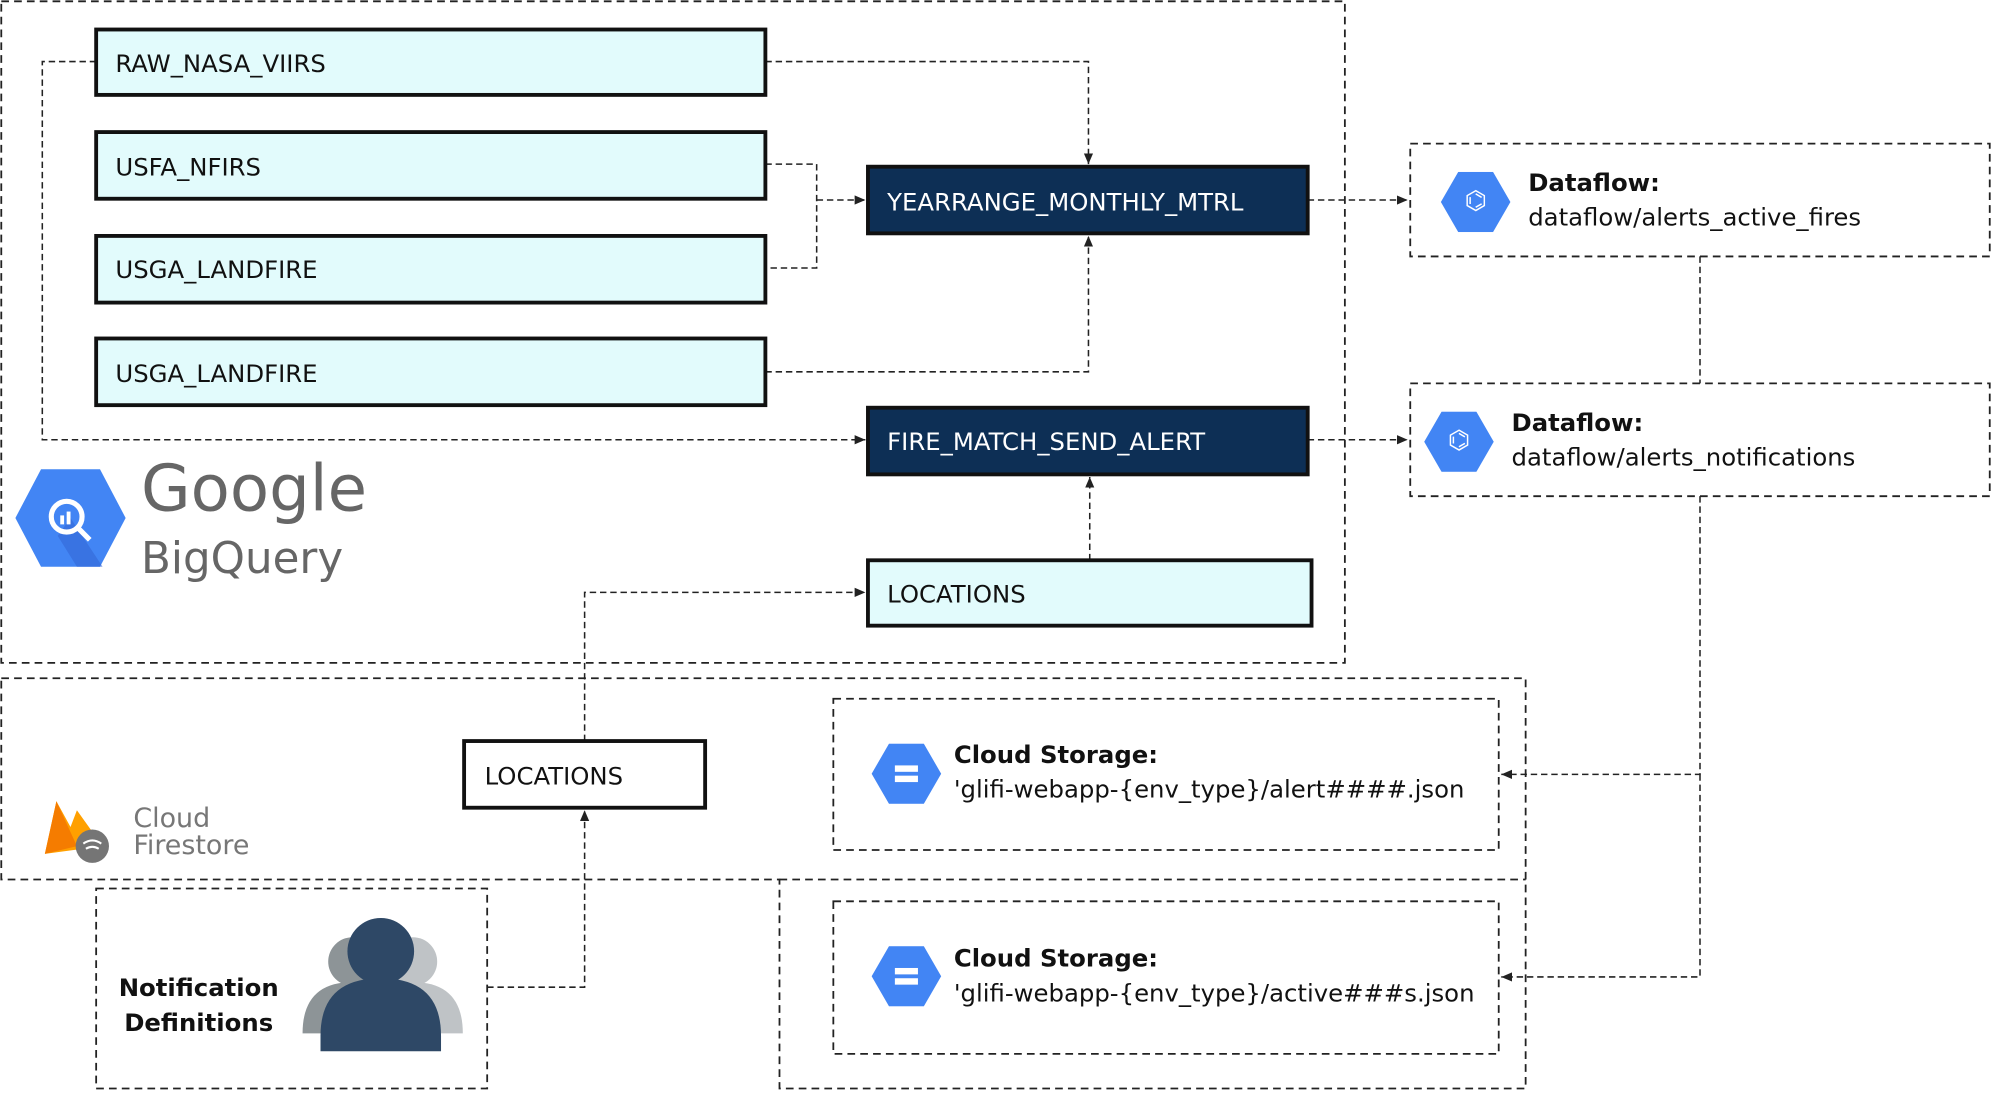  What do you see at coordinates (1694, 217) in the screenshot?
I see `svg-text: dataflow/alerts_active_fires` at bounding box center [1694, 217].